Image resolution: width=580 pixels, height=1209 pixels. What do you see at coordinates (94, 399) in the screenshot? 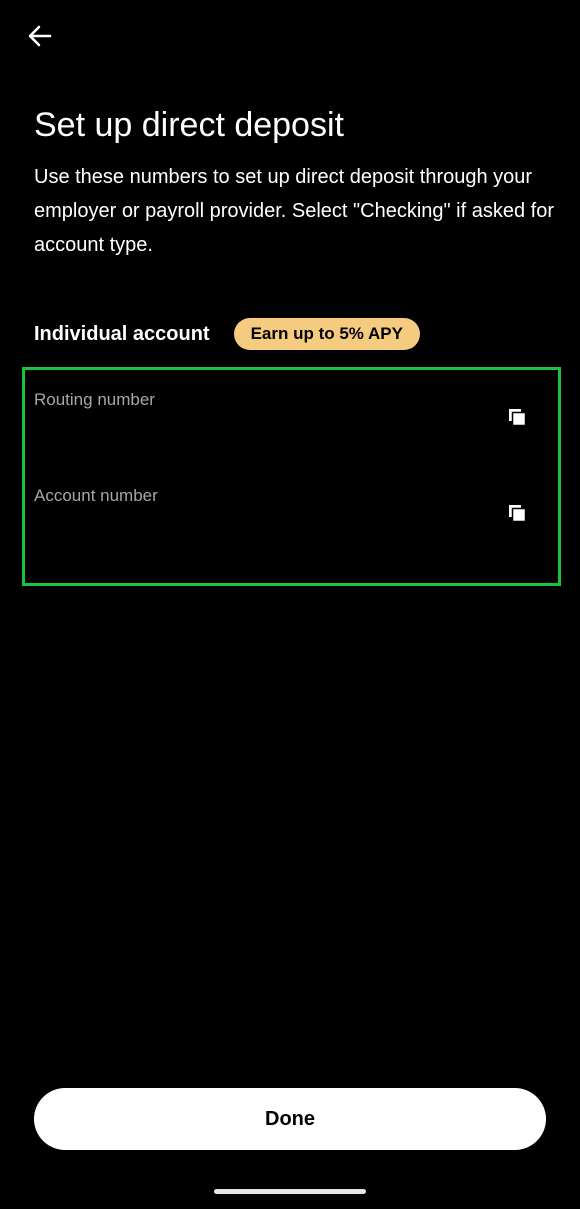
I see `routing-number-label: Routing number` at bounding box center [94, 399].